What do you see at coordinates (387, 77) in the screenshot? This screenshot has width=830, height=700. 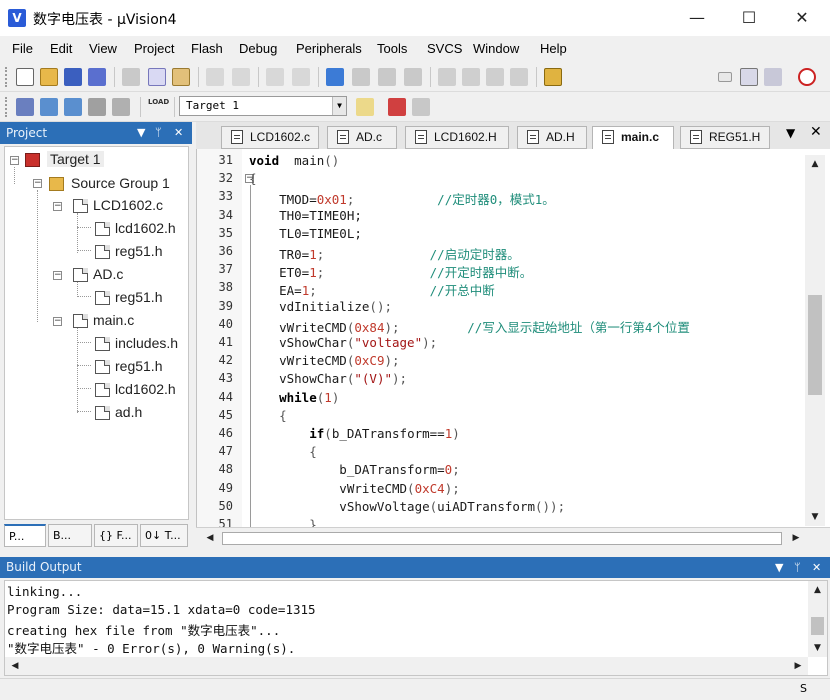 I see `bookmark-next-icon` at bounding box center [387, 77].